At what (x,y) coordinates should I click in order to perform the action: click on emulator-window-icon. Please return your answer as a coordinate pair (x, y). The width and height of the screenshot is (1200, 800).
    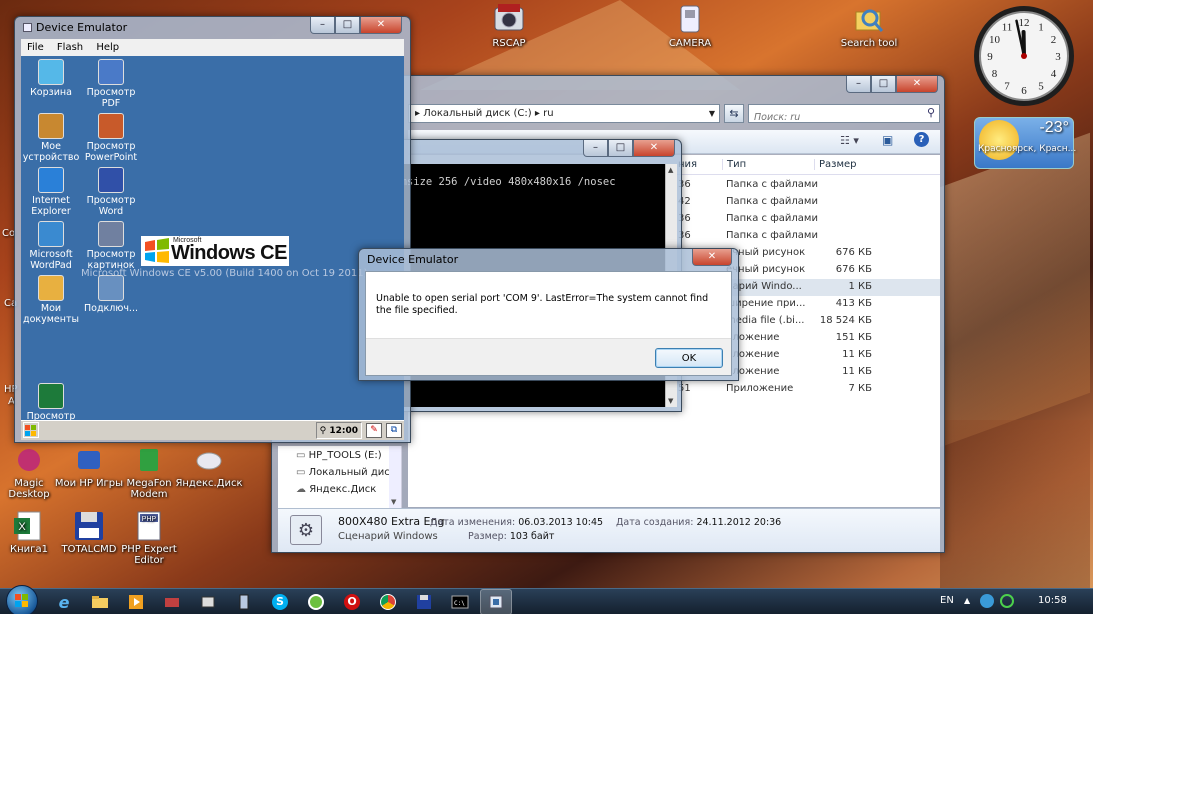
    Looking at the image, I should click on (27, 27).